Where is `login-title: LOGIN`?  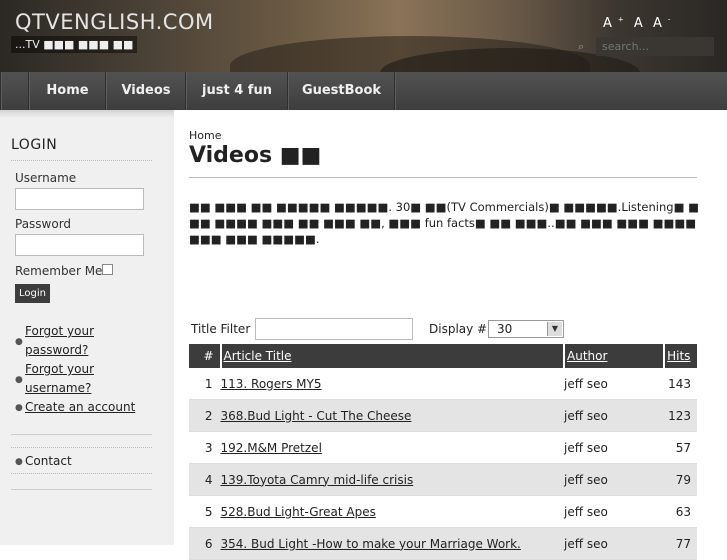
login-title: LOGIN is located at coordinates (34, 145).